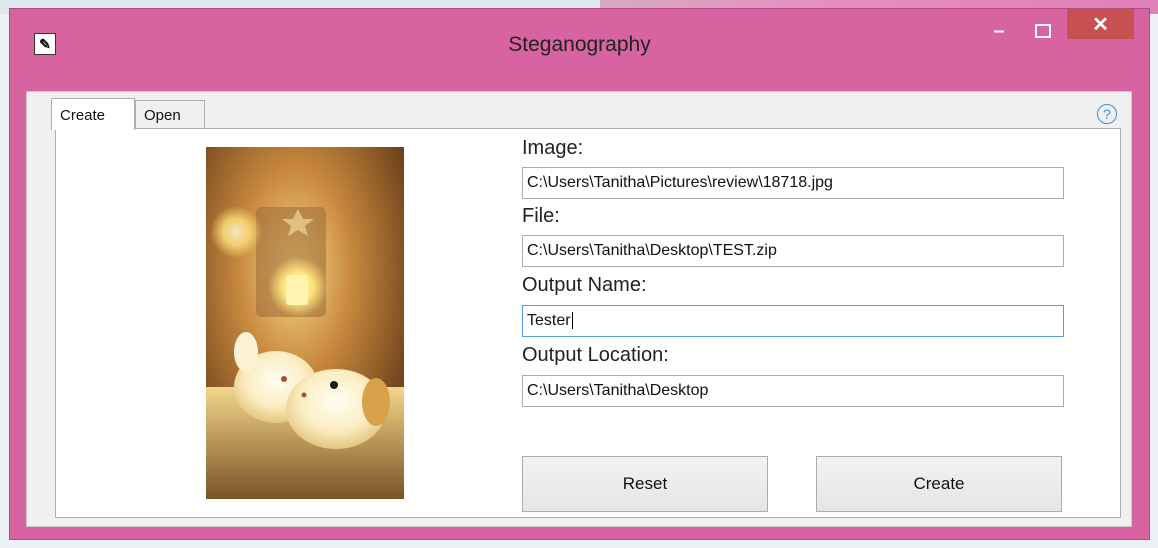 The image size is (1158, 548). I want to click on file-label: File:, so click(541, 216).